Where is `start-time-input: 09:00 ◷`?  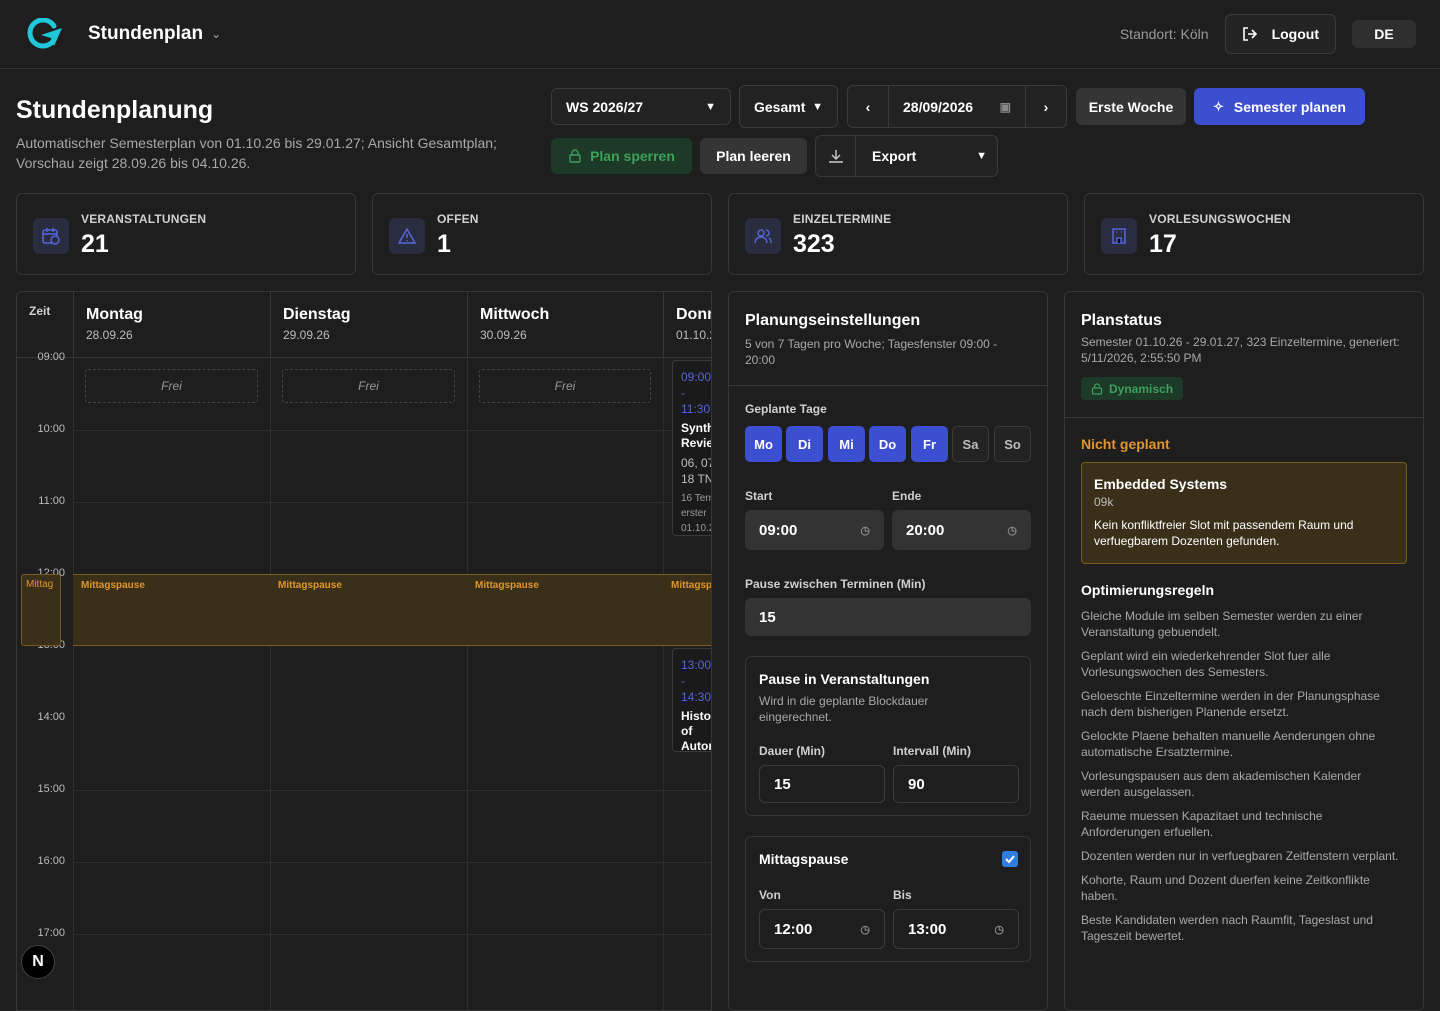 start-time-input: 09:00 ◷ is located at coordinates (814, 530).